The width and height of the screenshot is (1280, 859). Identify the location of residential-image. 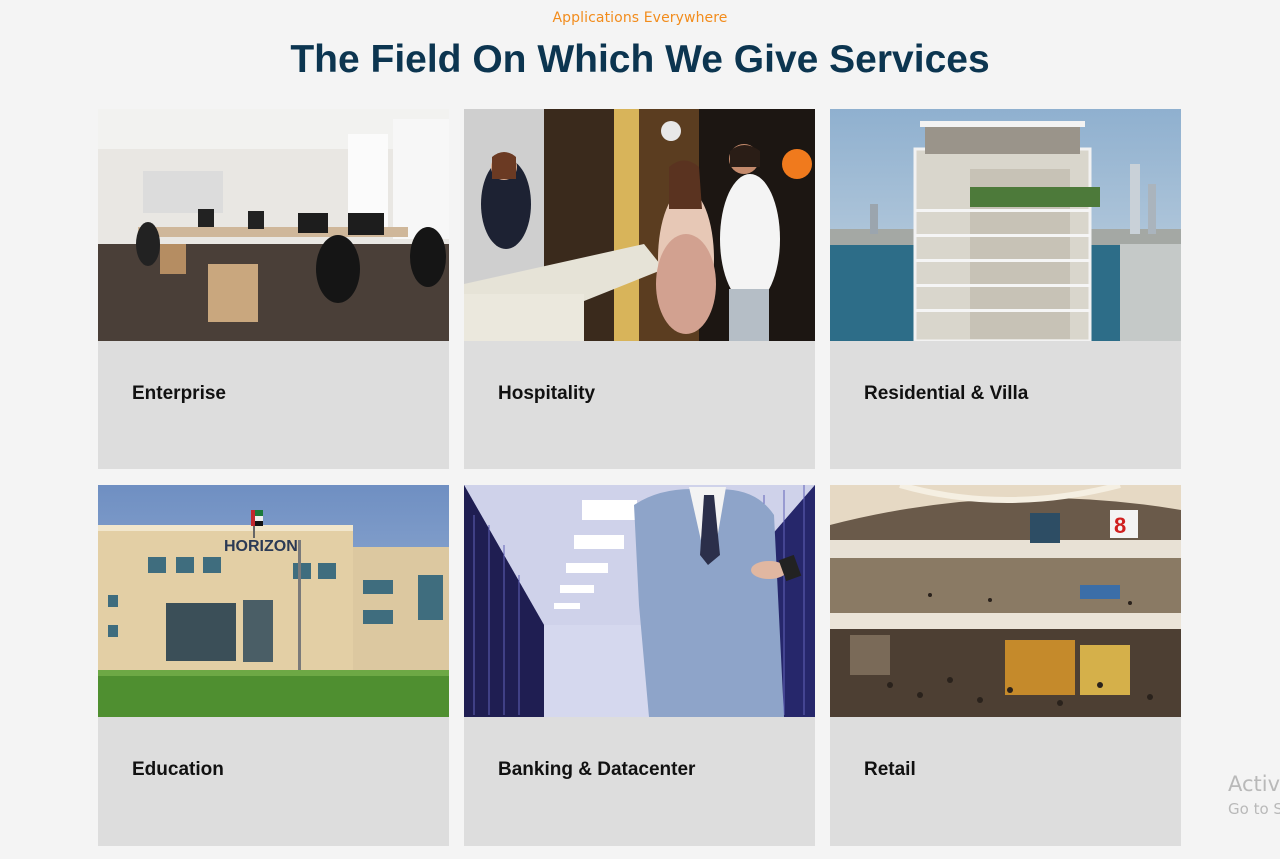
(1005, 225).